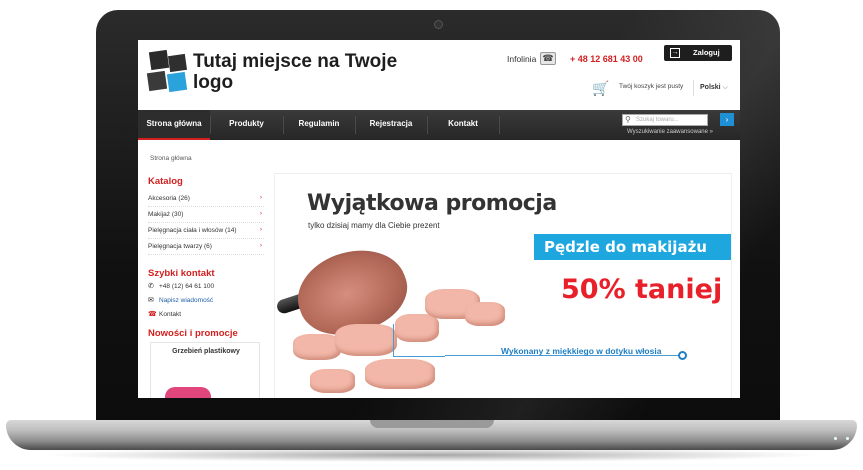 The image size is (863, 470). Describe the element at coordinates (727, 119) in the screenshot. I see `search-button: ›` at that location.